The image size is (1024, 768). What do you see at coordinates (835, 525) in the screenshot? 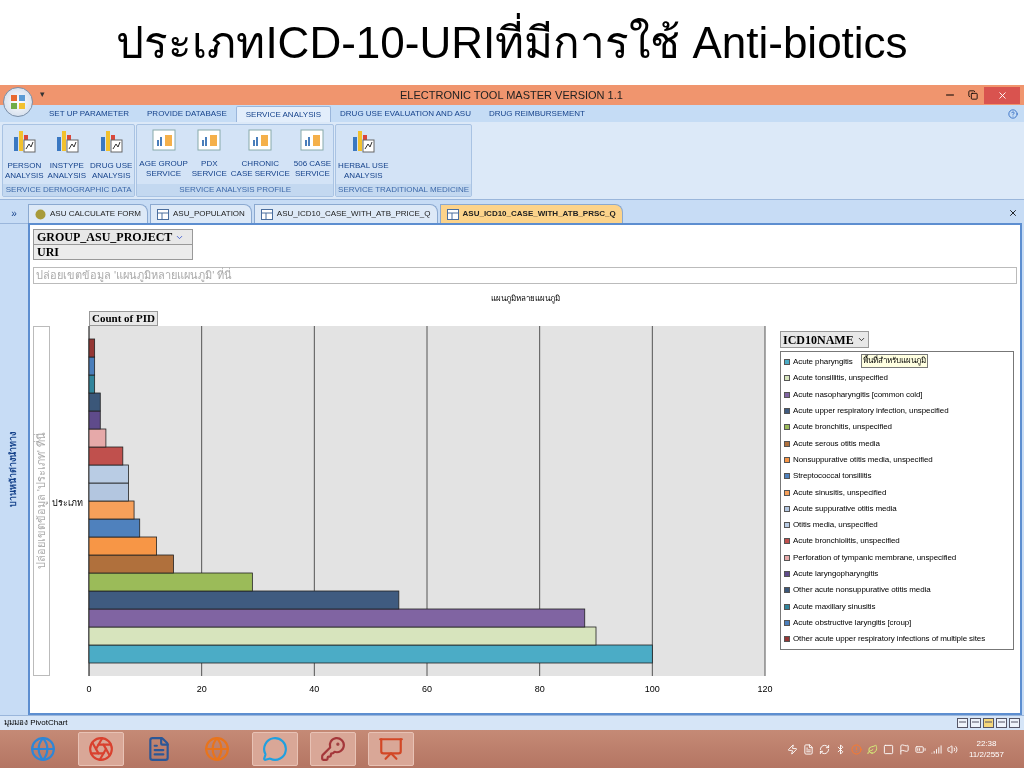
I see `legend-label: Otitis media, unspecified` at bounding box center [835, 525].